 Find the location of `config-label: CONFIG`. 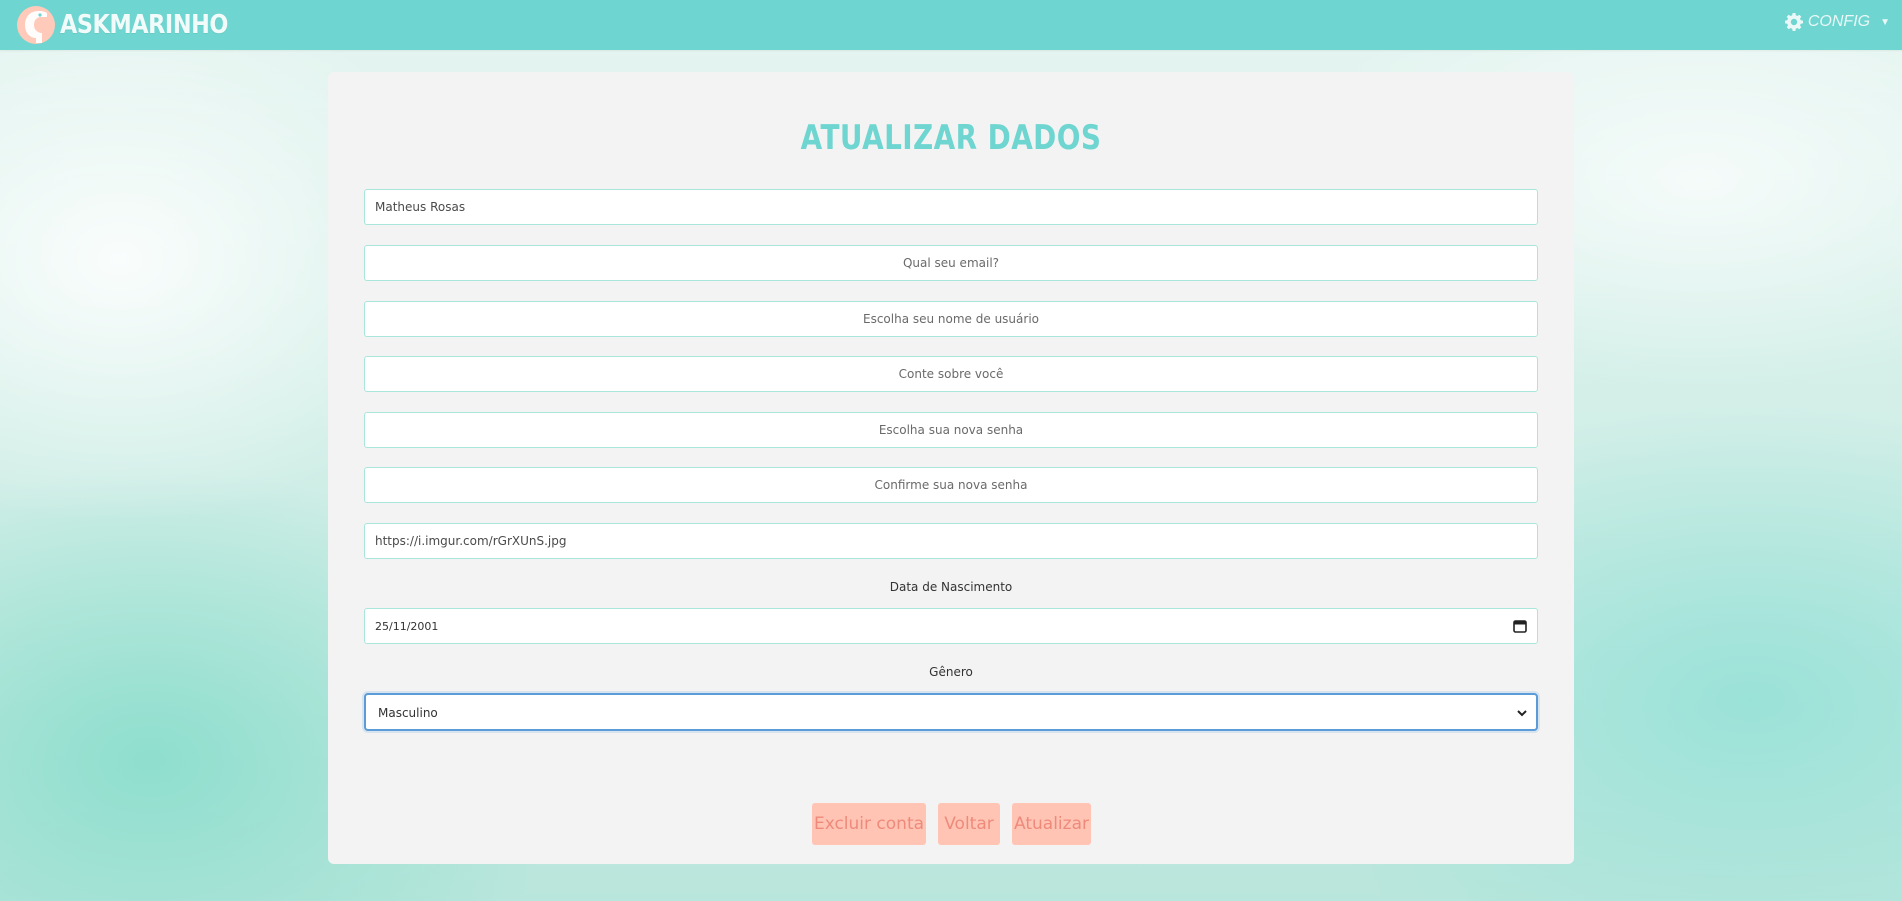

config-label: CONFIG is located at coordinates (1839, 21).